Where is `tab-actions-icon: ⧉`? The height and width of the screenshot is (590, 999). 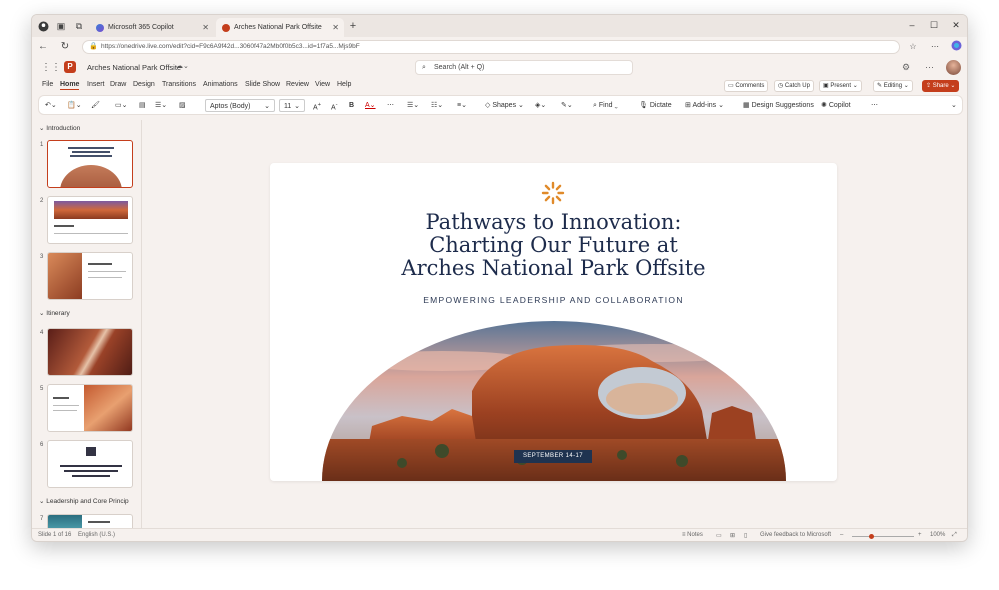
tab-actions-icon: ⧉ is located at coordinates (79, 26).